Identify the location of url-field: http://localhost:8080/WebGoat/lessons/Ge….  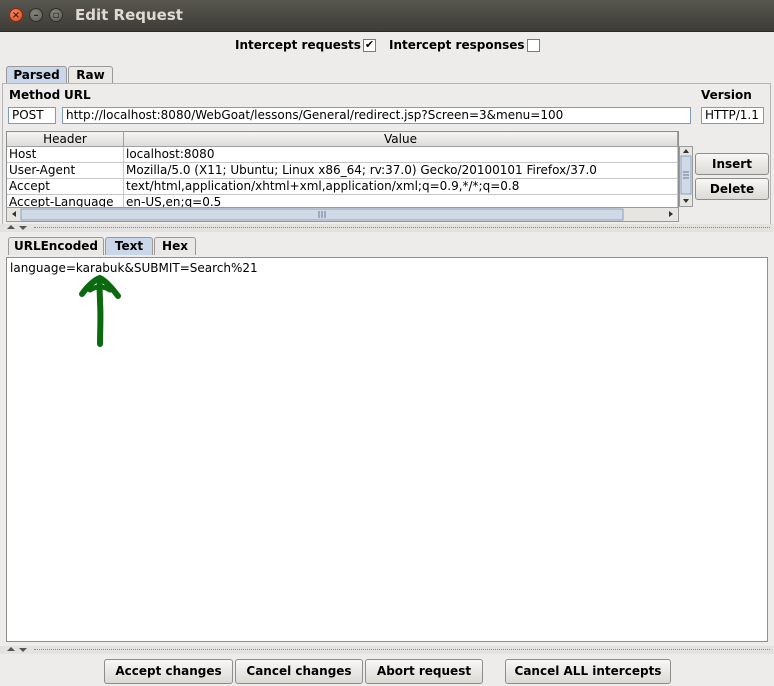
(376, 115).